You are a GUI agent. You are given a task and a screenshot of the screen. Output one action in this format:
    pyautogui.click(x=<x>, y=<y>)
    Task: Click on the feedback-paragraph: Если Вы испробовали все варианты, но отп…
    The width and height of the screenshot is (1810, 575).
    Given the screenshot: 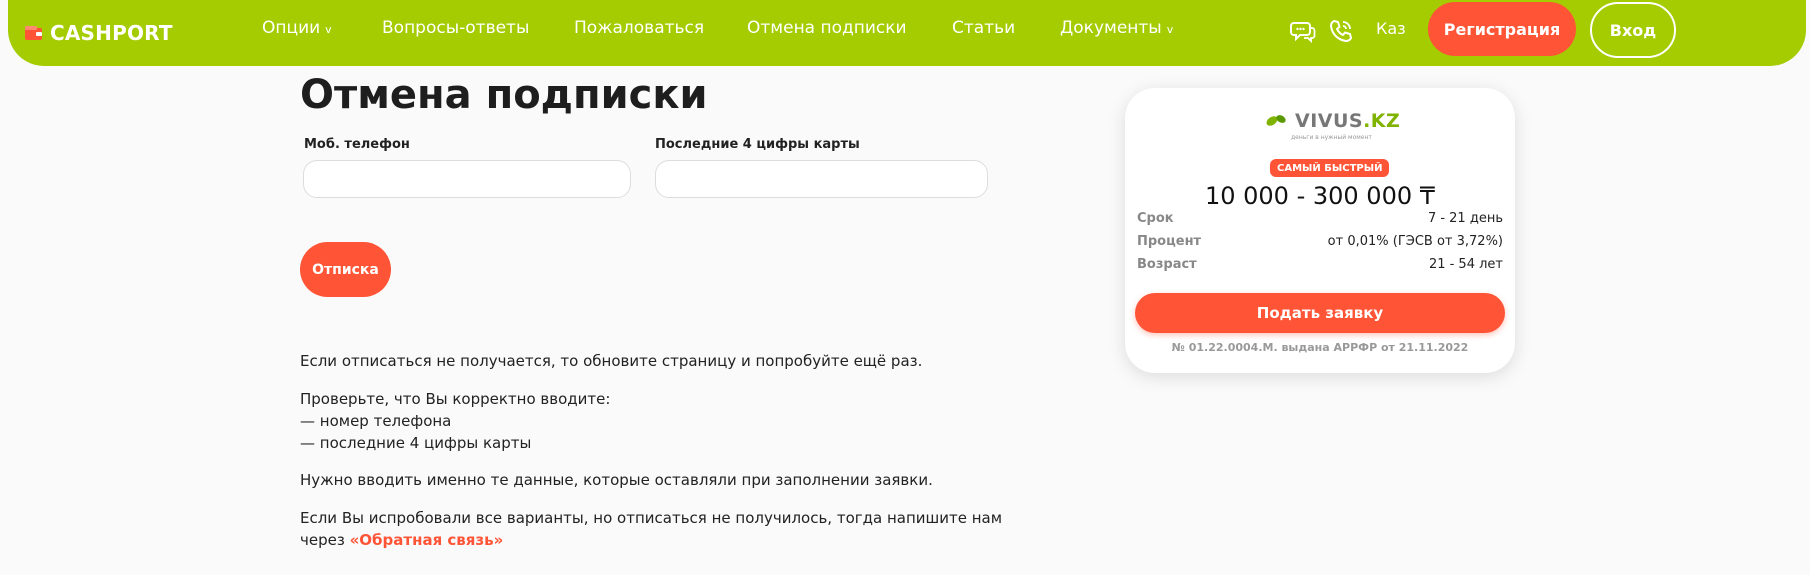 What is the action you would take?
    pyautogui.click(x=651, y=529)
    